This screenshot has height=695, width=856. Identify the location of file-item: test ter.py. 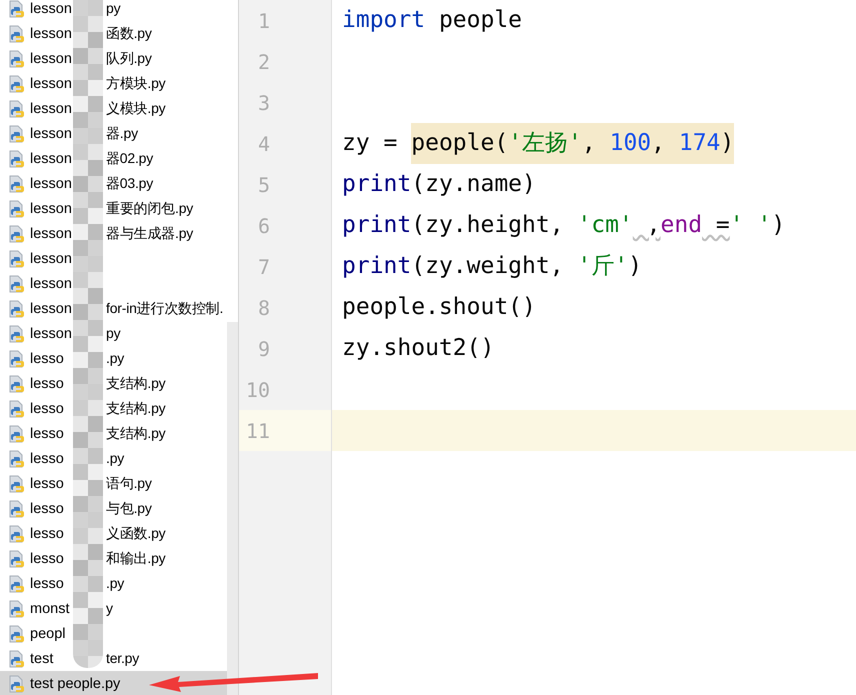
(113, 658).